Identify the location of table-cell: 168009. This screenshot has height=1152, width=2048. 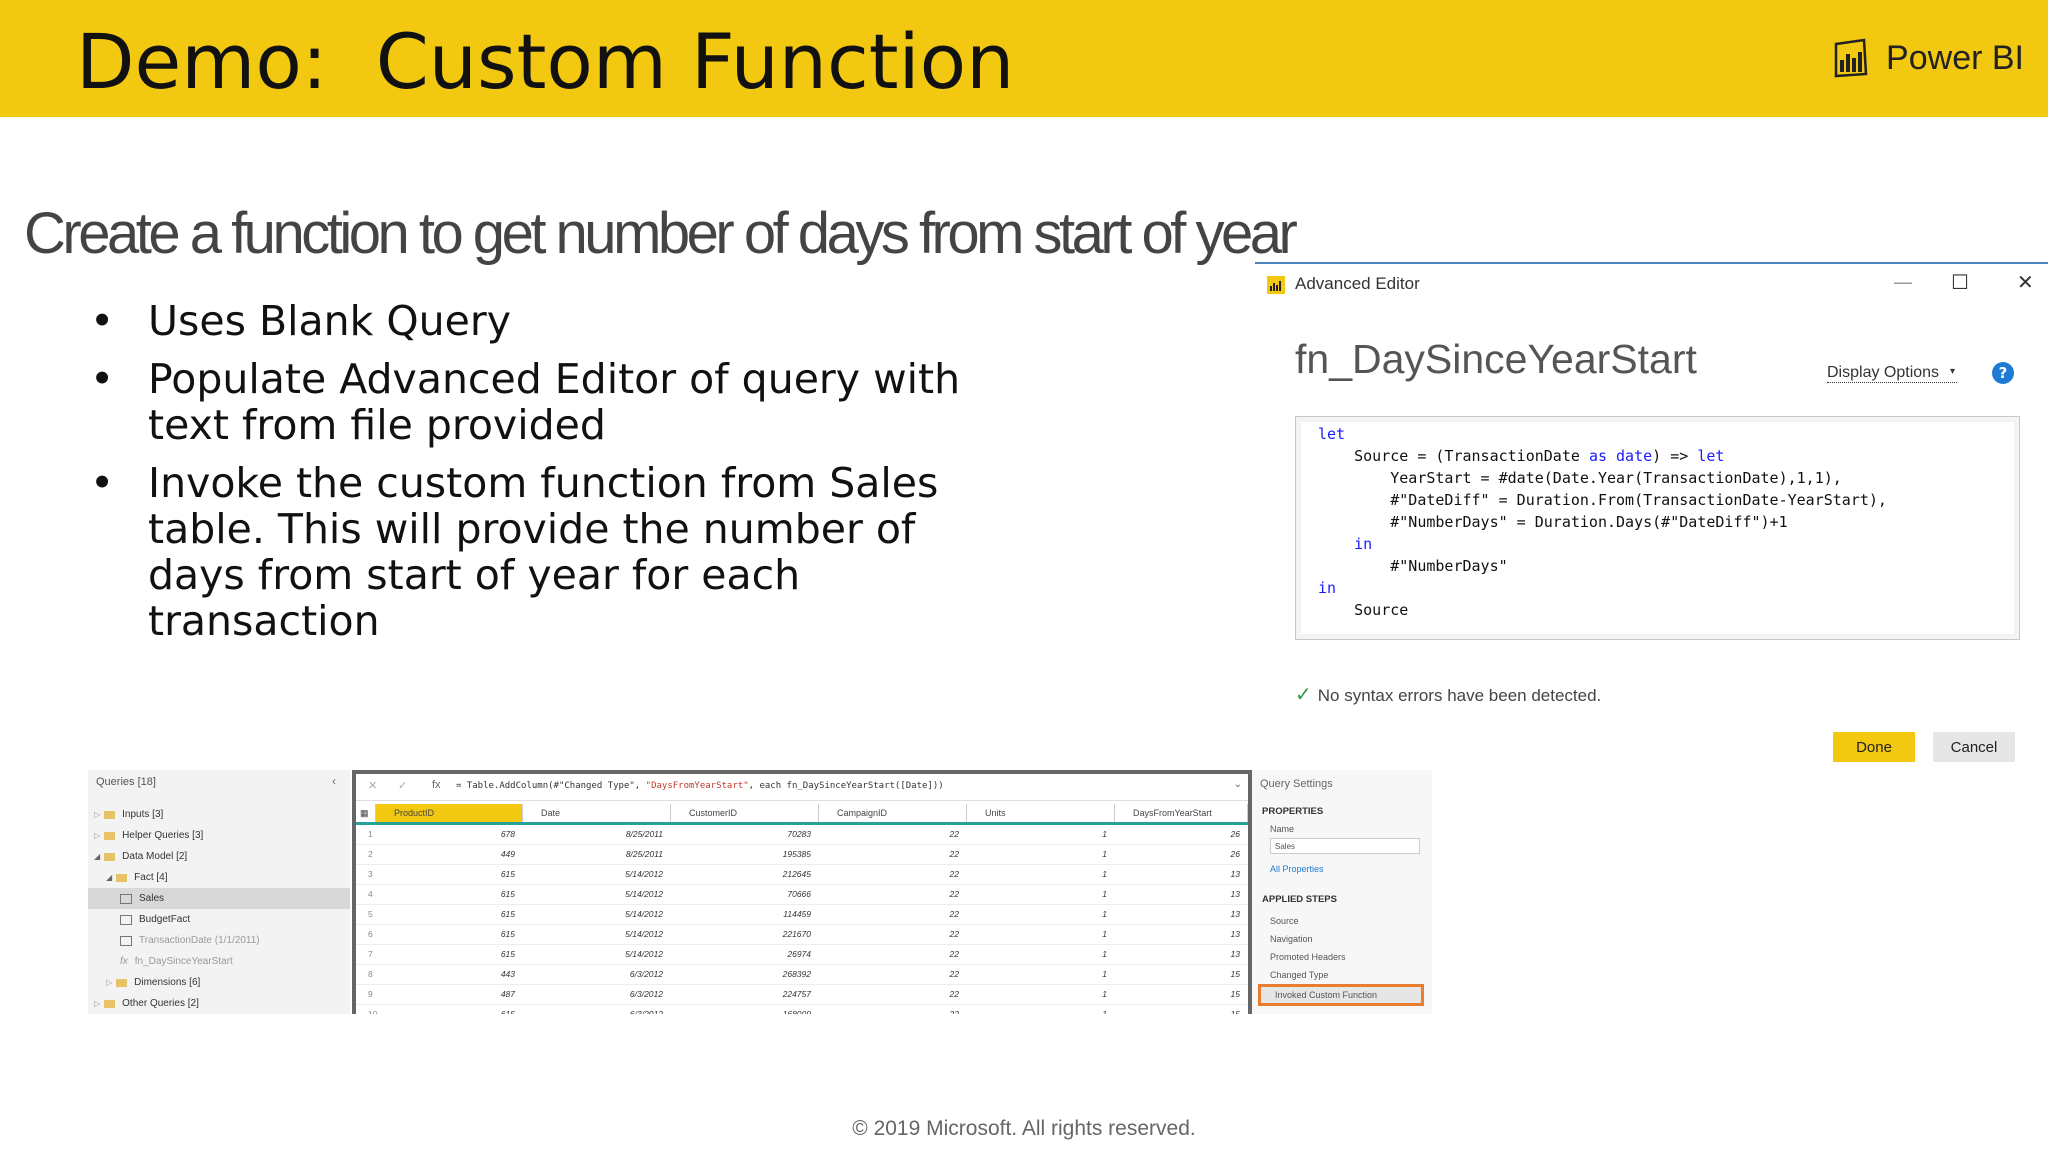
(745, 1009).